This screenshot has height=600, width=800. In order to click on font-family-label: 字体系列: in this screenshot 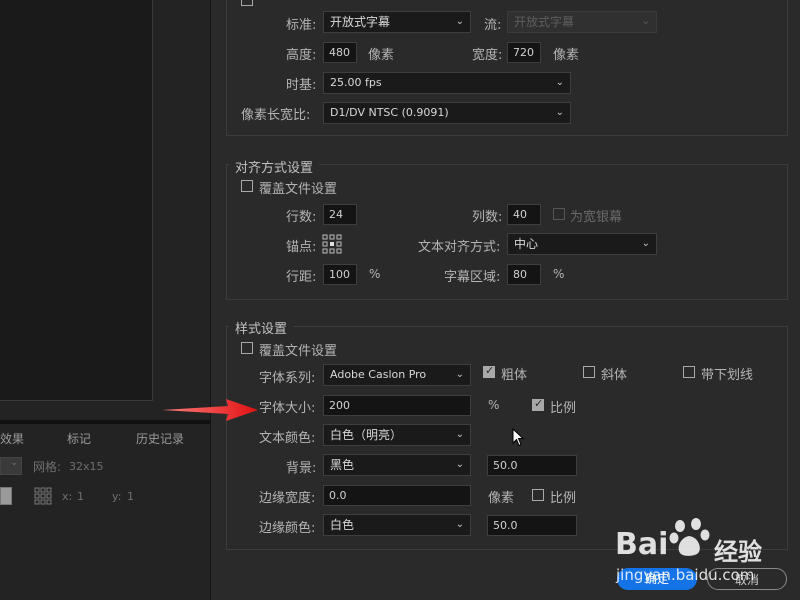, I will do `click(287, 378)`.